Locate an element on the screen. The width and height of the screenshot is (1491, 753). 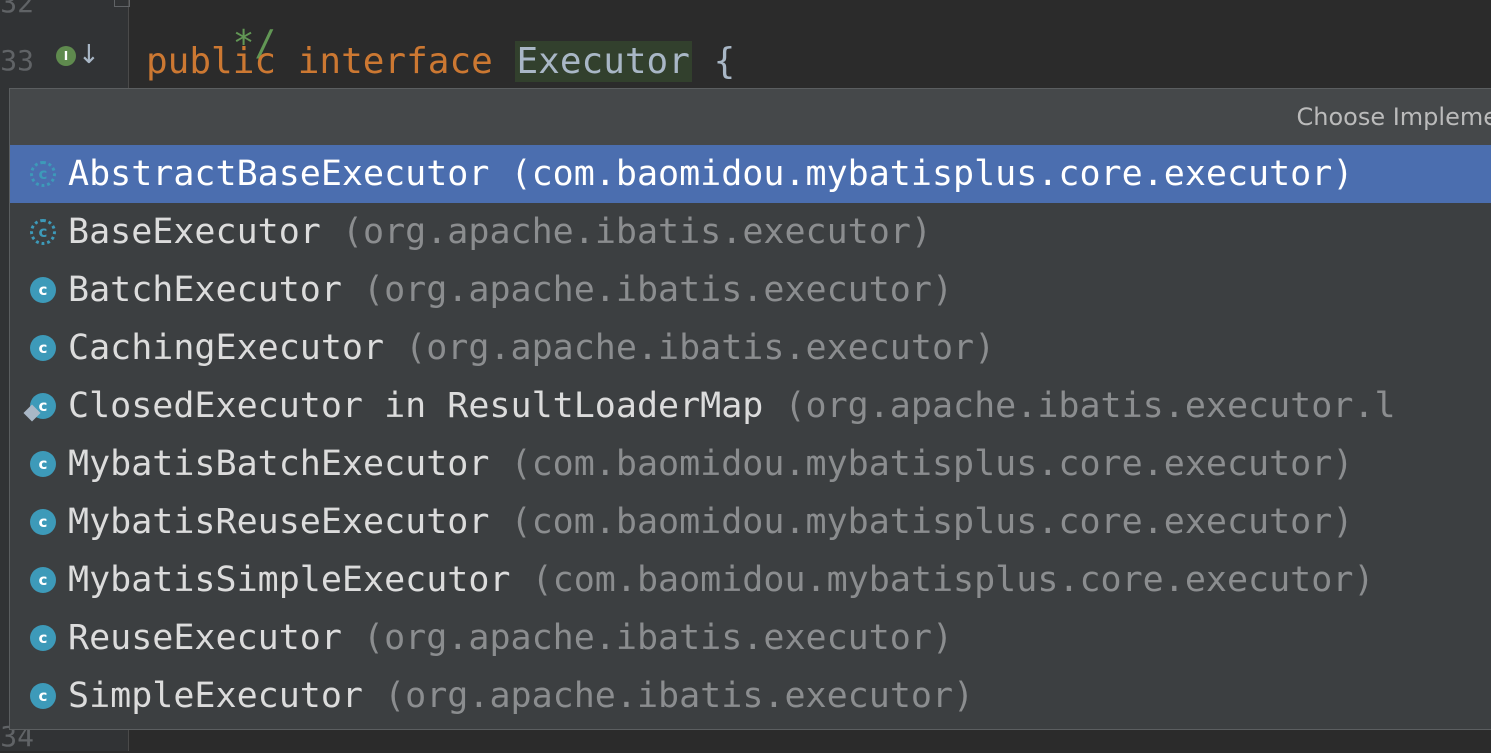
class-name: BaseExecutor is located at coordinates (194, 232).